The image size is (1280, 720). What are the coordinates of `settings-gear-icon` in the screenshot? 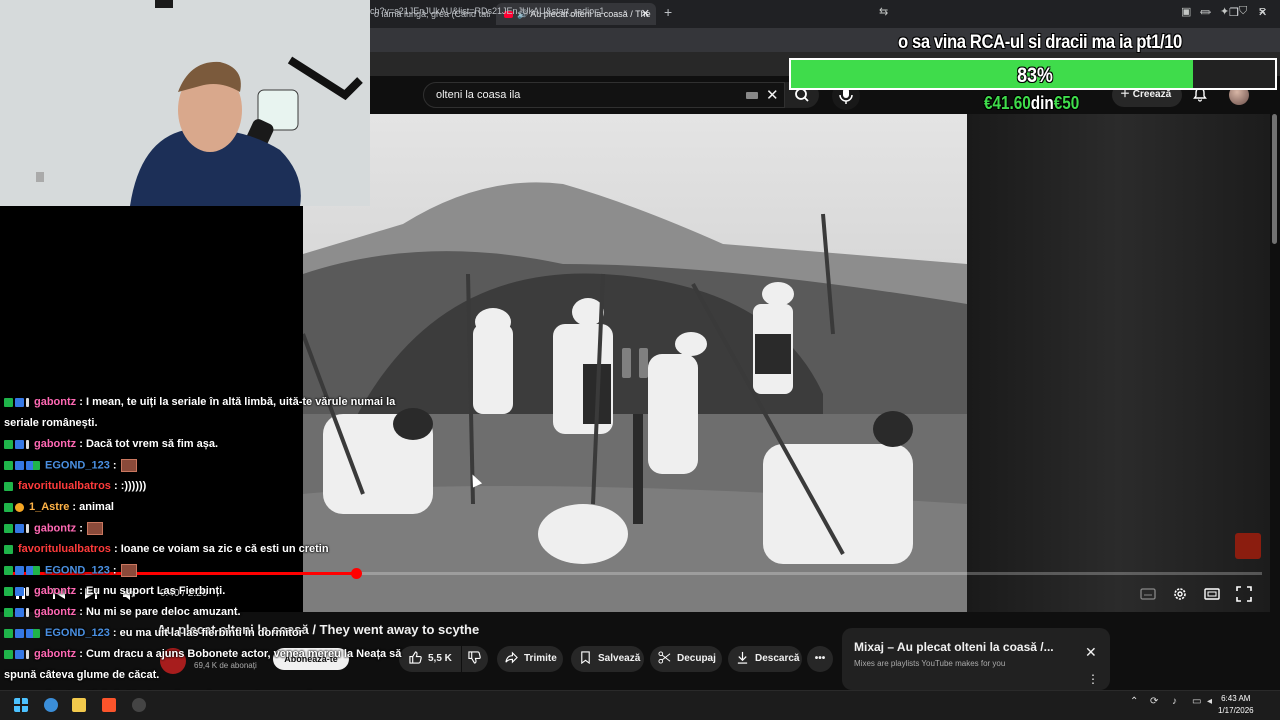 It's located at (1180, 594).